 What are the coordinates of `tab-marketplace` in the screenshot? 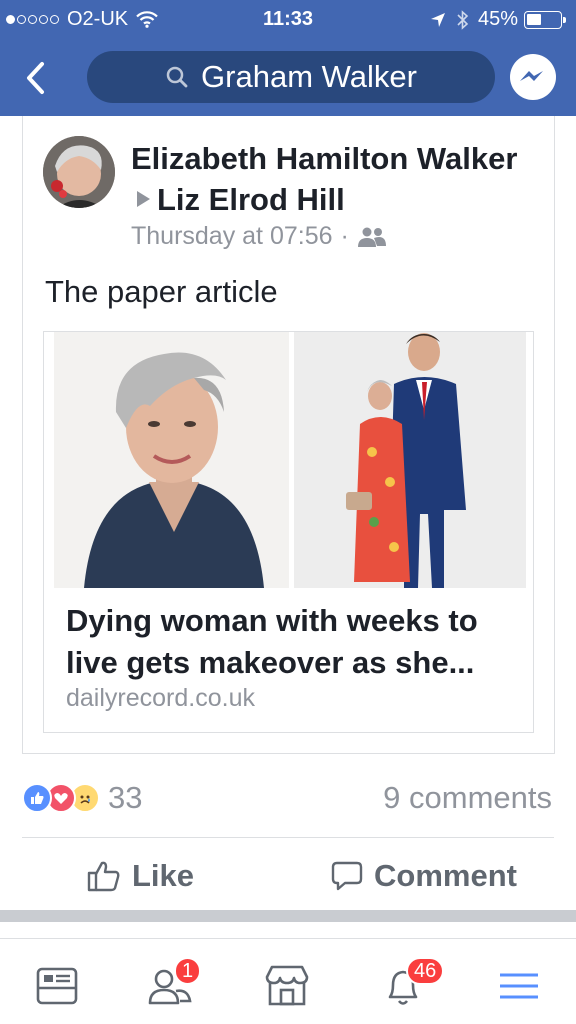 It's located at (287, 986).